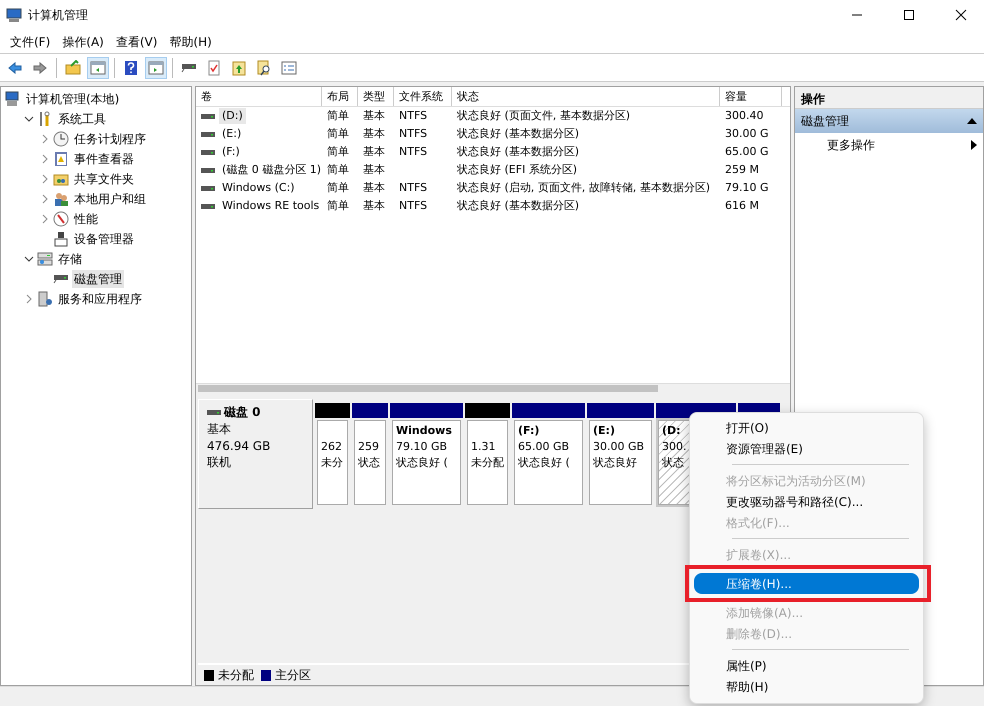  I want to click on disk-name: 磁盘 0, so click(242, 412).